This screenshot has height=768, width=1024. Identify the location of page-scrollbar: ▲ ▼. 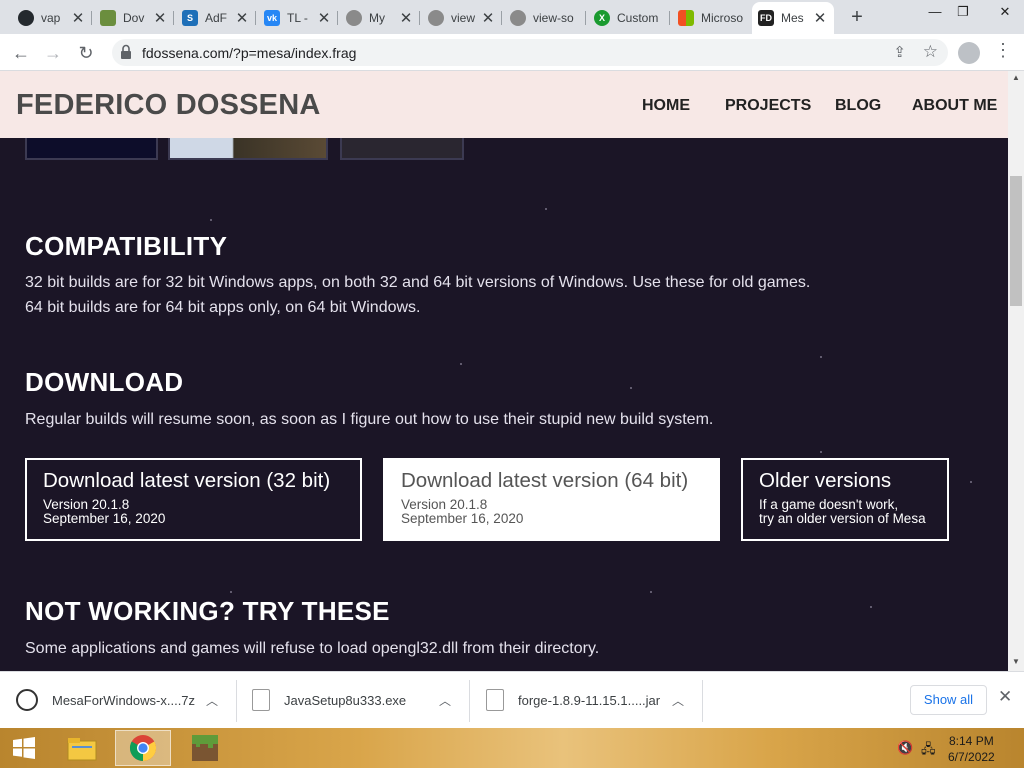
(1016, 371).